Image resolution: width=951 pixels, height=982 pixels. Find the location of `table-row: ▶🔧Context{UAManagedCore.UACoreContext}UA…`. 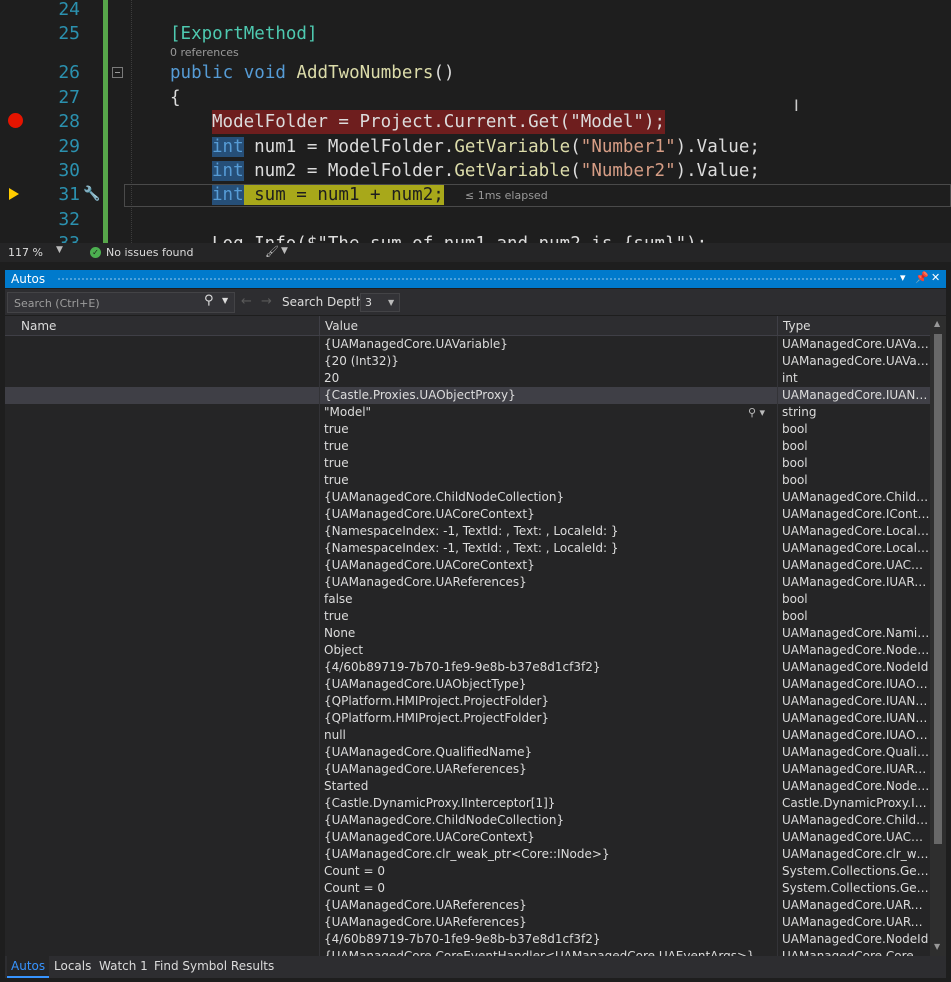

table-row: ▶🔧Context{UAManagedCore.UACoreContext}UA… is located at coordinates (467, 514).